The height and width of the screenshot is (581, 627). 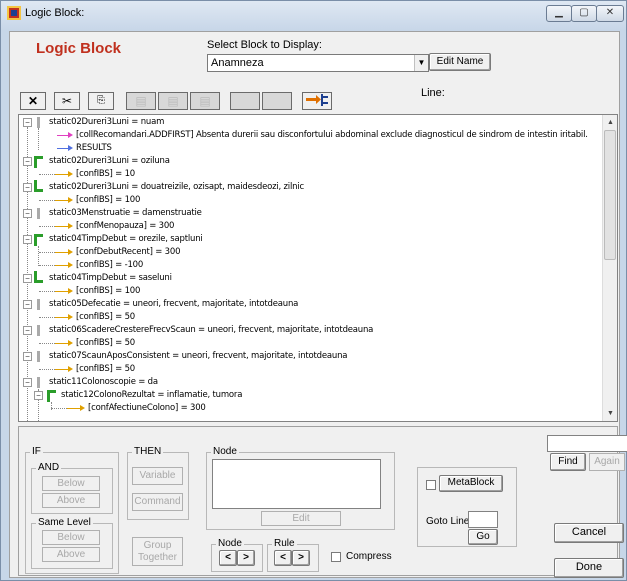 I want to click on cancel-button: Cancel, so click(x=589, y=533).